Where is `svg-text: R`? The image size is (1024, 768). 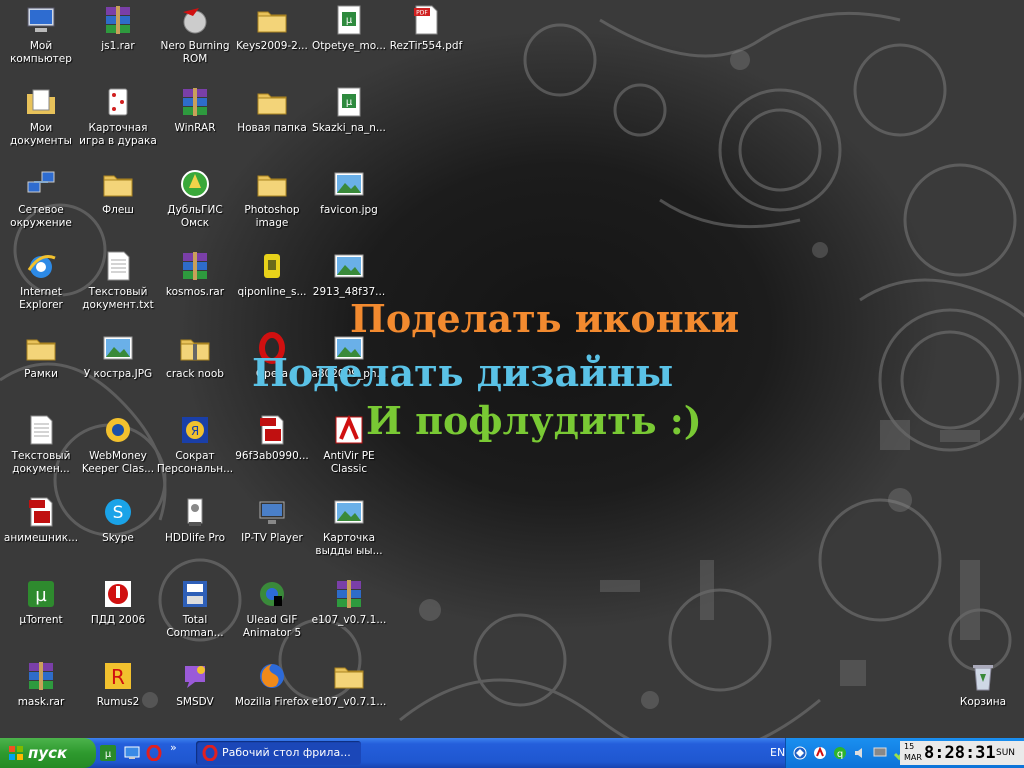
svg-text: R is located at coordinates (118, 677).